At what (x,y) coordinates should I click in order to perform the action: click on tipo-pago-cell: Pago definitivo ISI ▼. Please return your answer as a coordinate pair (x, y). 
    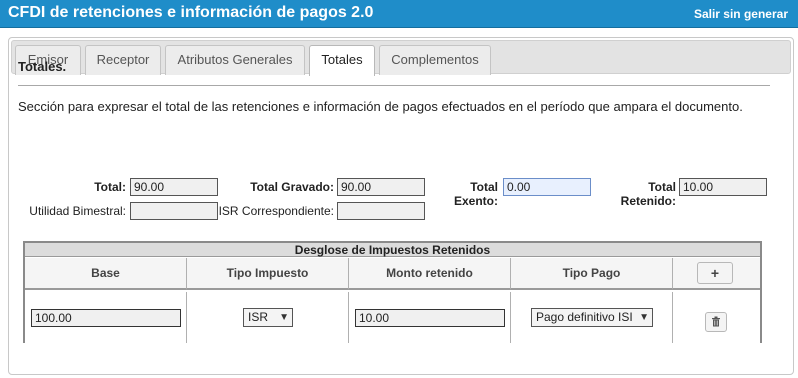
    Looking at the image, I should click on (592, 317).